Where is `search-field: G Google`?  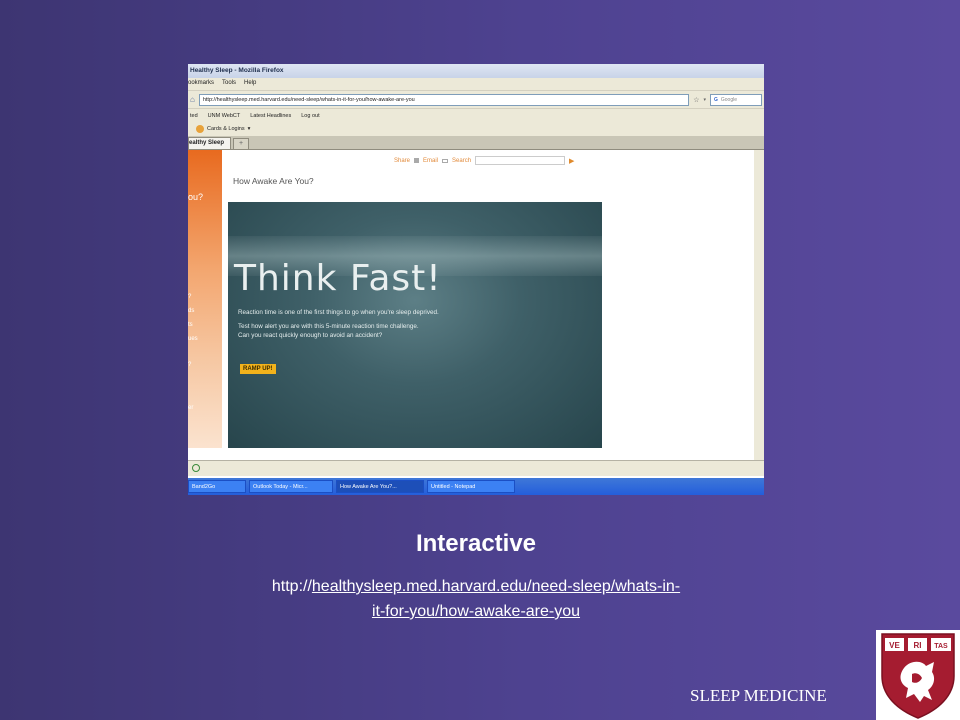 search-field: G Google is located at coordinates (736, 99).